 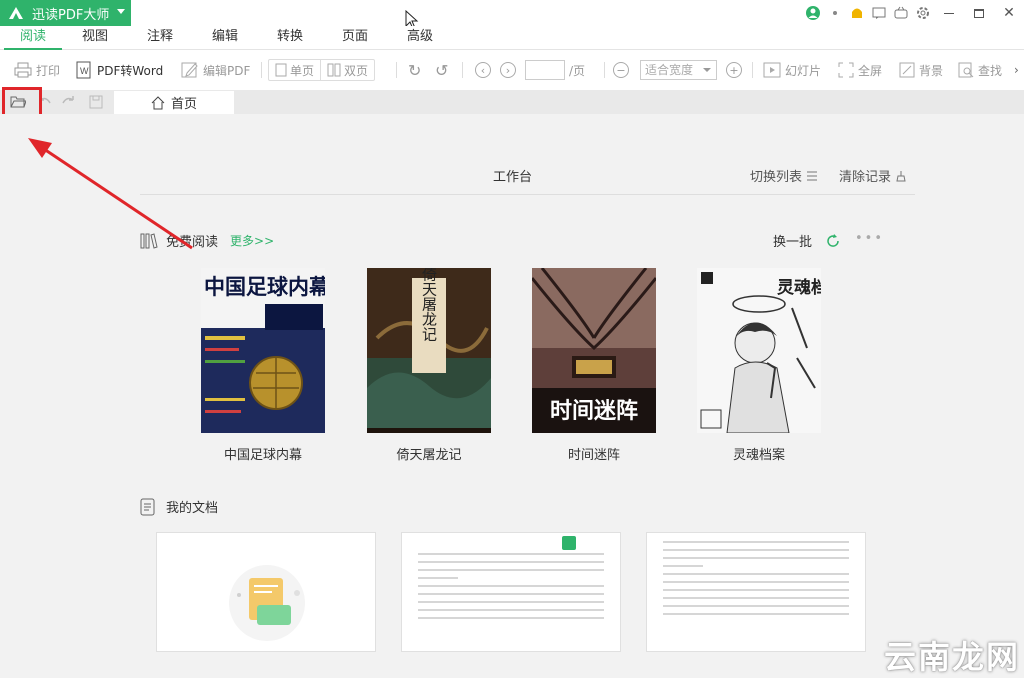 I want to click on book-cover-art: 倚天屠龙记, so click(x=429, y=350).